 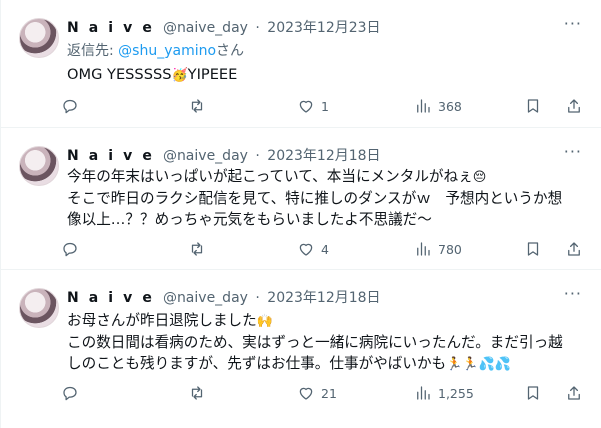 I want to click on tweet-actions: 21 1,255, so click(x=326, y=395).